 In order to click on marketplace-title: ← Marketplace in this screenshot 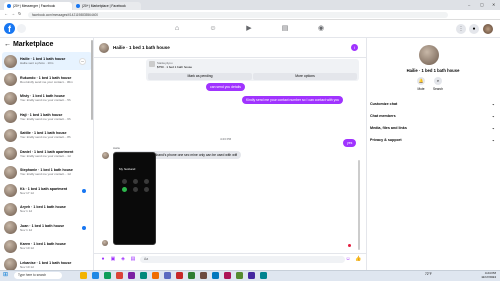, I will do `click(28, 44)`.